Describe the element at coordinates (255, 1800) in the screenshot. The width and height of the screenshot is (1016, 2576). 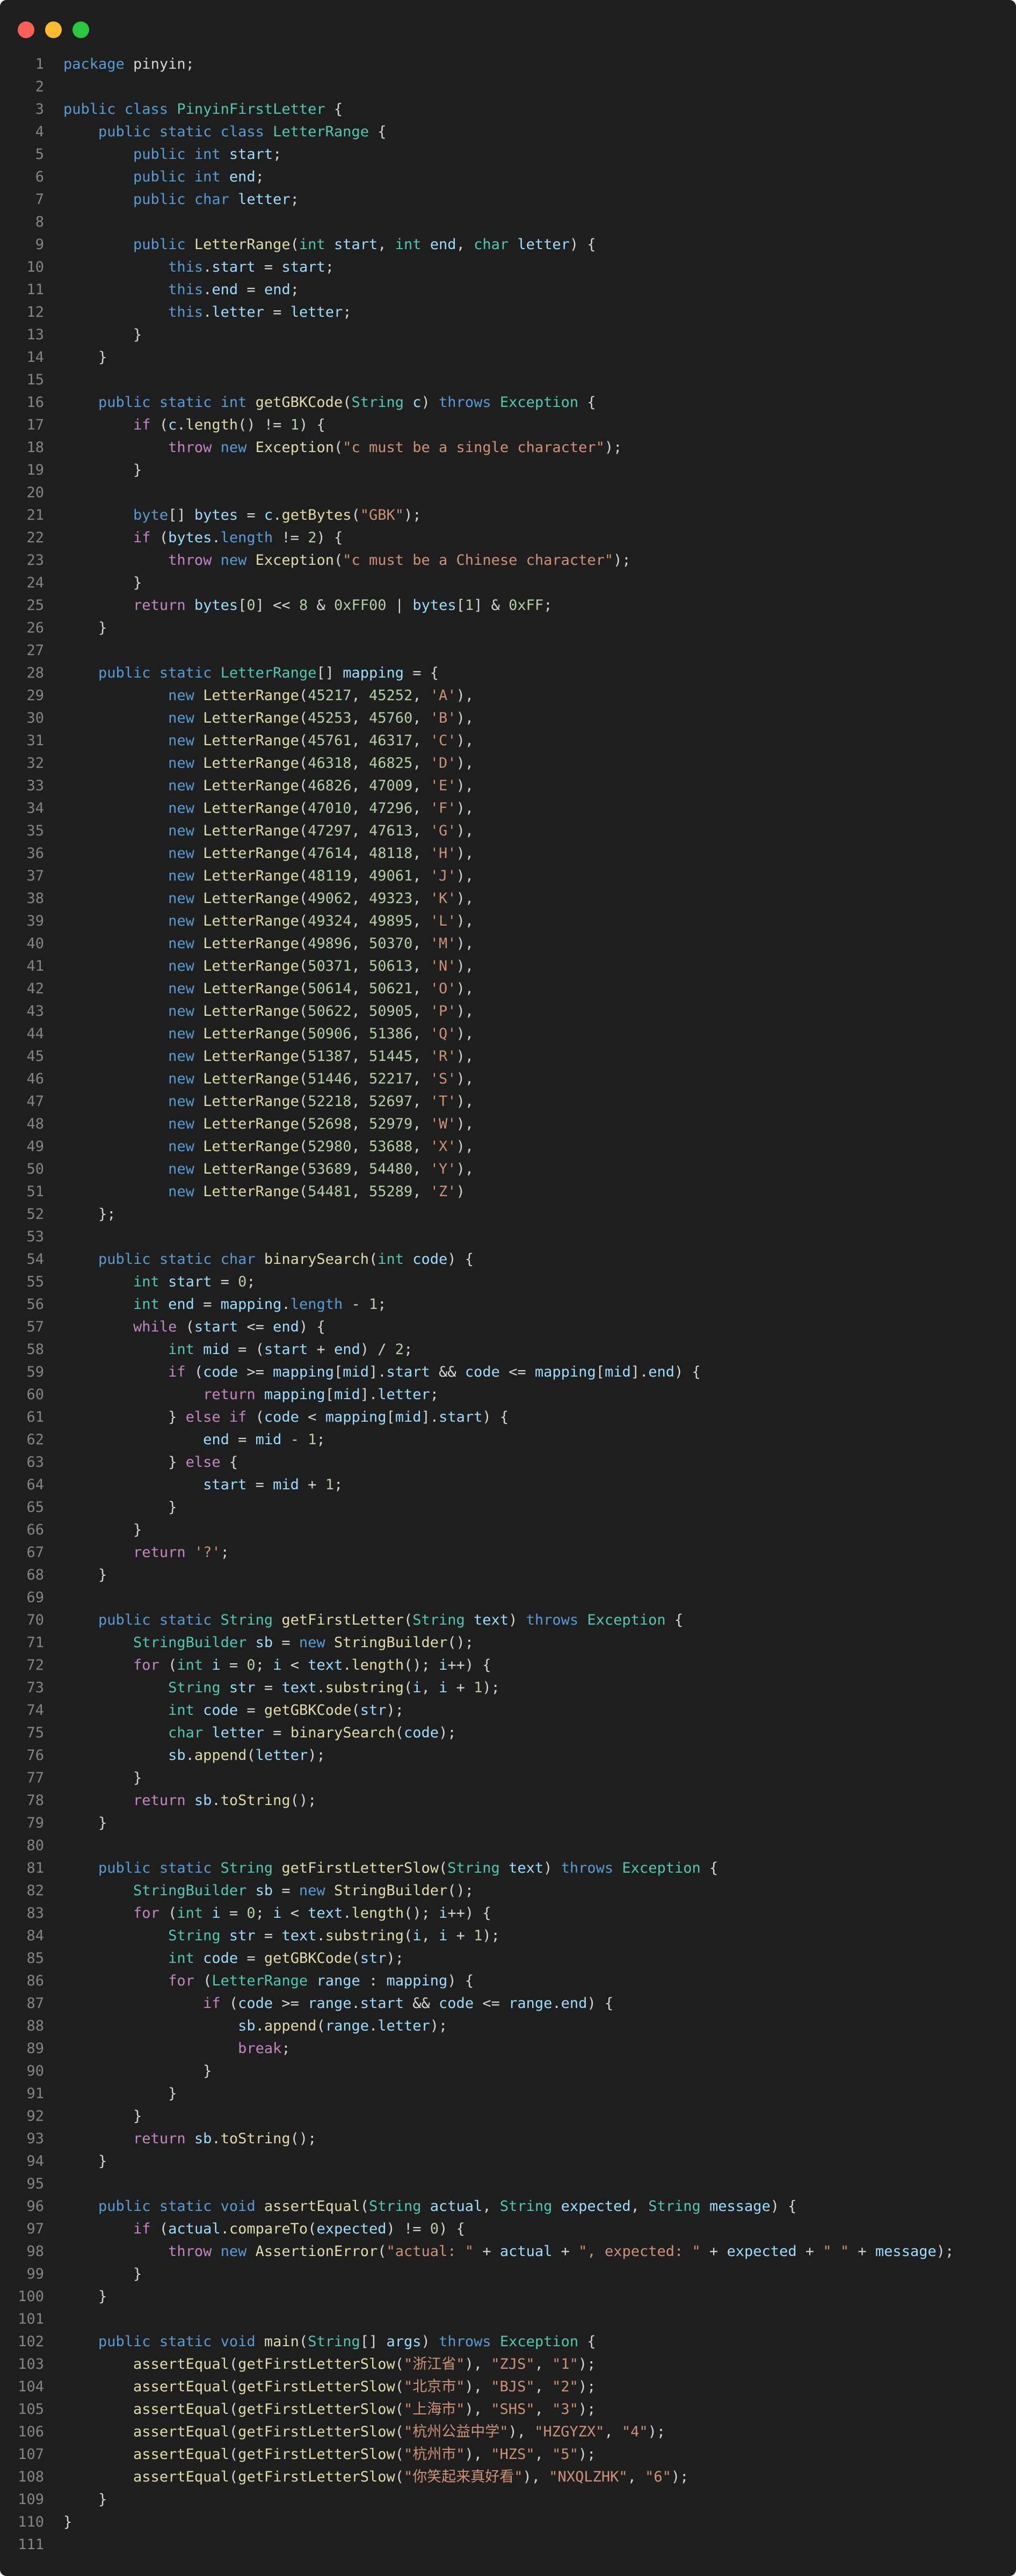
I see `code-token: toString` at that location.